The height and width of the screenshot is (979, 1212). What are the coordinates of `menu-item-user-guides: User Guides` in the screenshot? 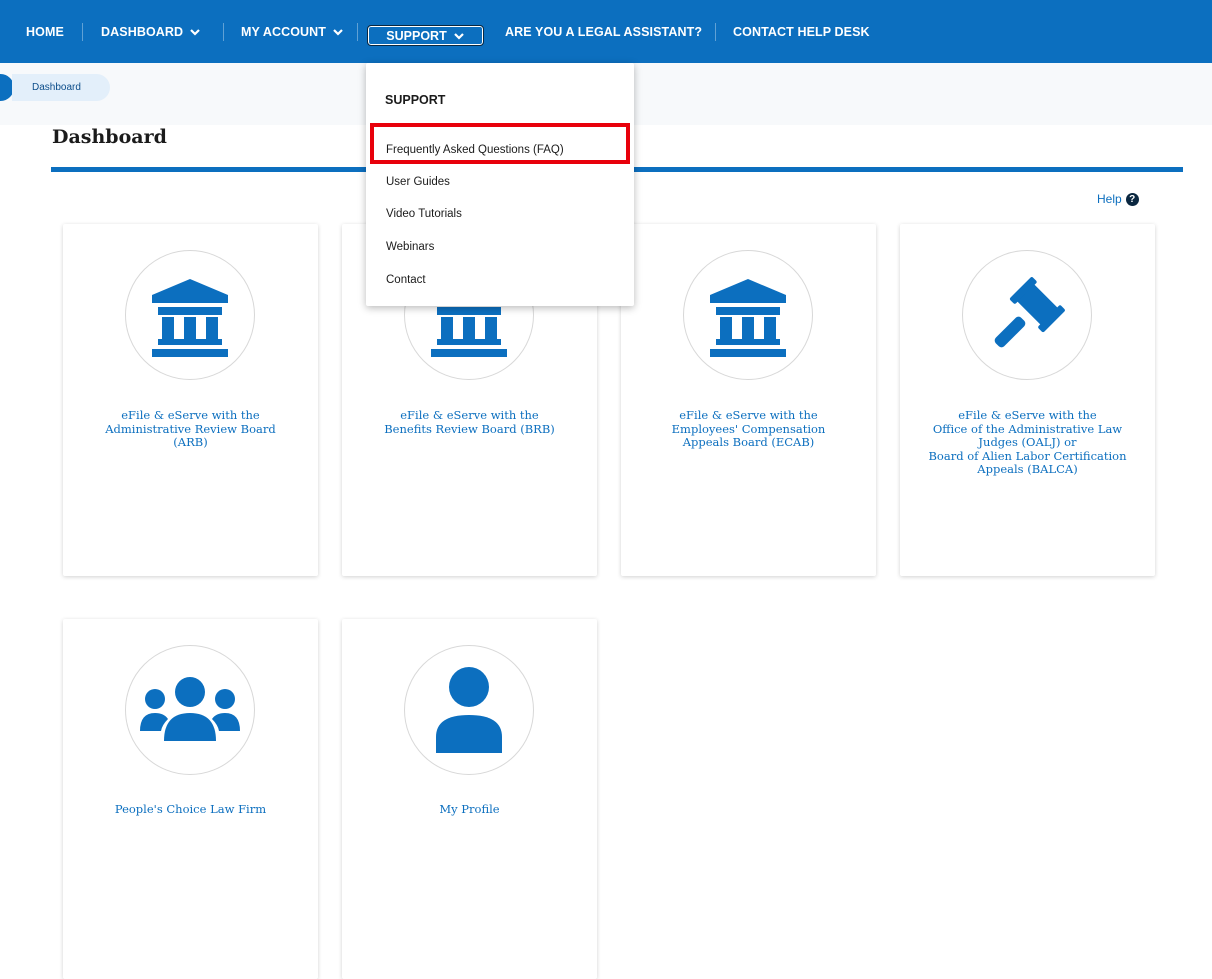 It's located at (418, 182).